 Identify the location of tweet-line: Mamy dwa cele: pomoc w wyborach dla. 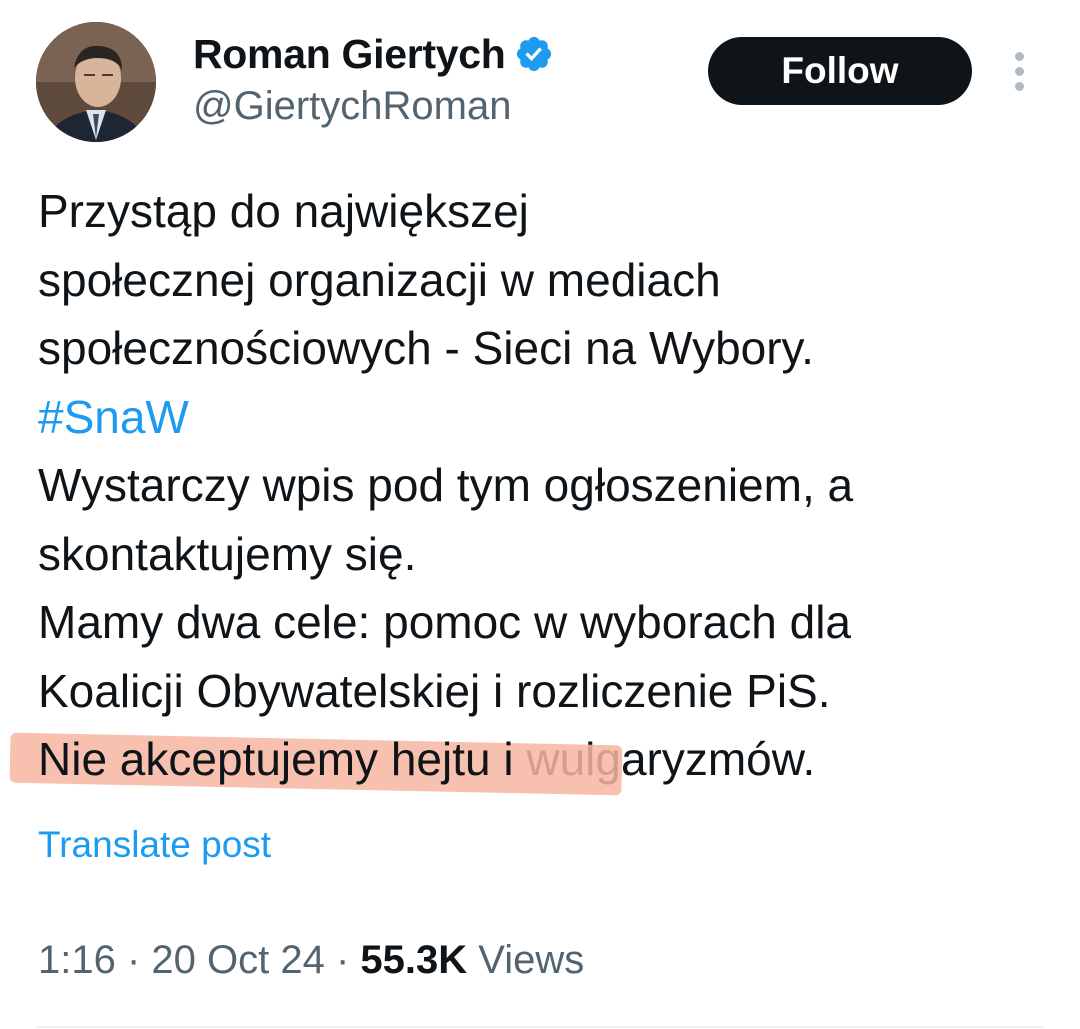
(444, 622).